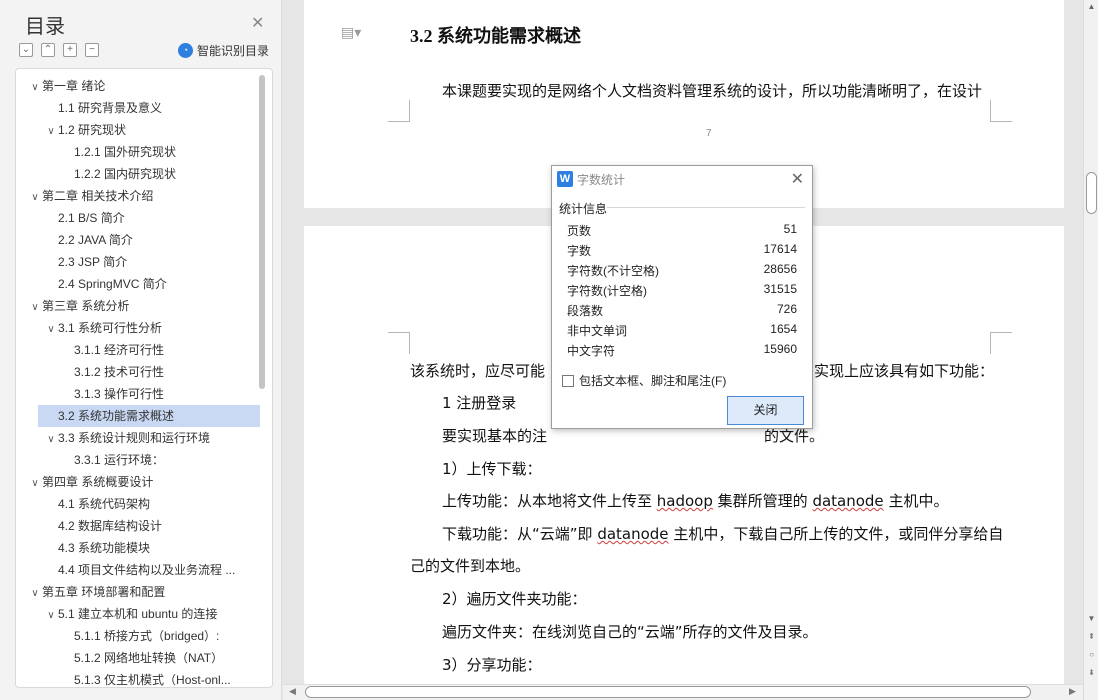 Image resolution: width=1098 pixels, height=700 pixels. I want to click on stat-row: 中文字符 15960, so click(682, 352).